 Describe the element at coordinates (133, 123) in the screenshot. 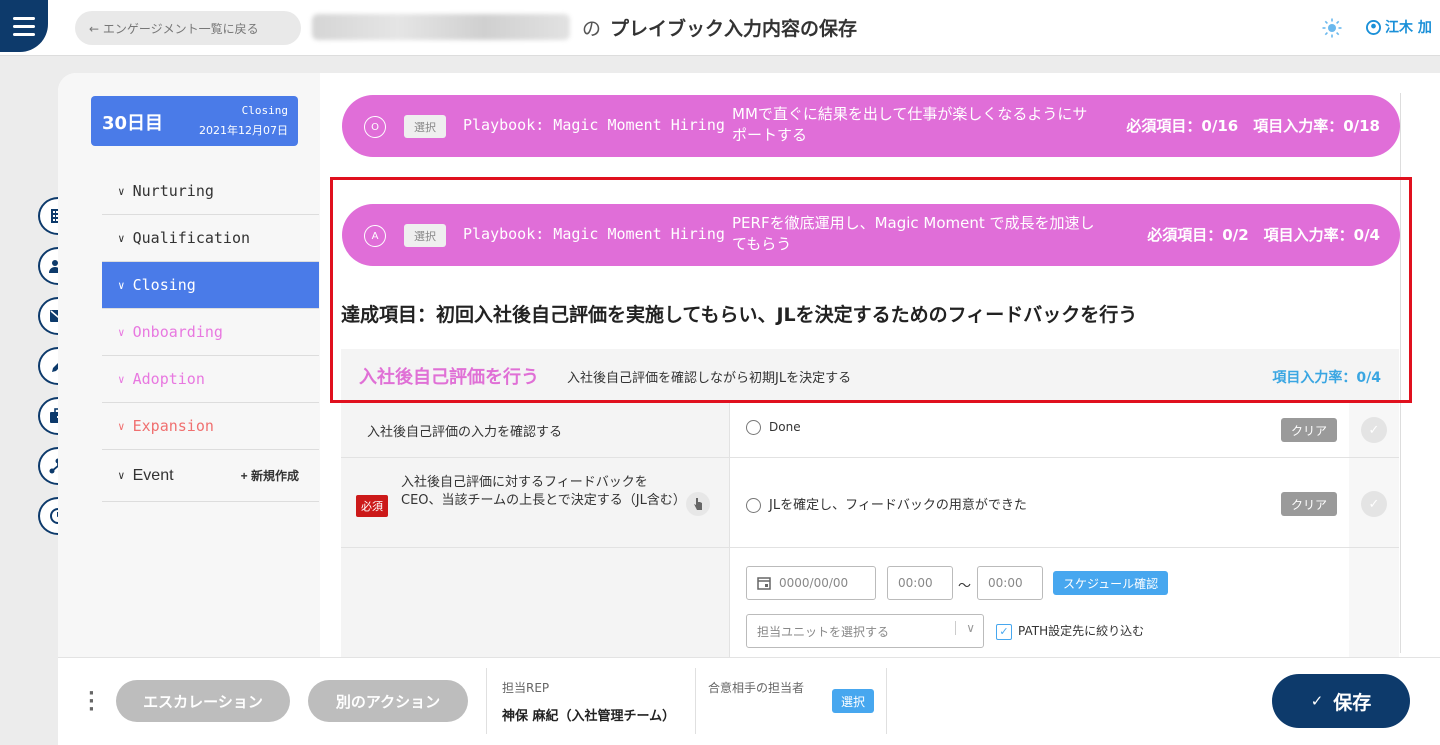

I see `day-count: 30日目` at that location.